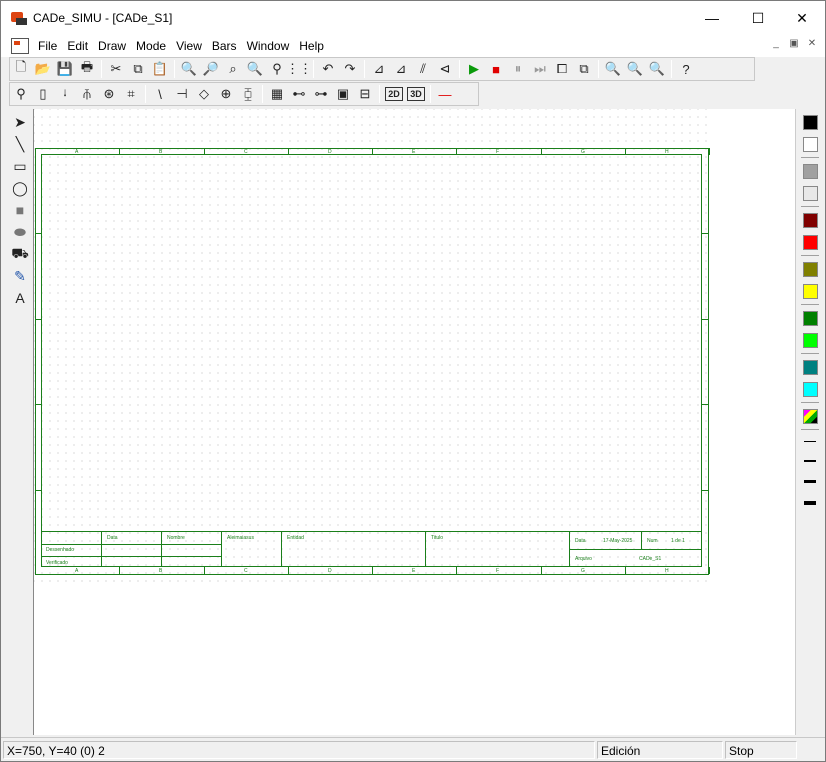 The height and width of the screenshot is (762, 826). I want to click on zone-letter: F, so click(498, 152).